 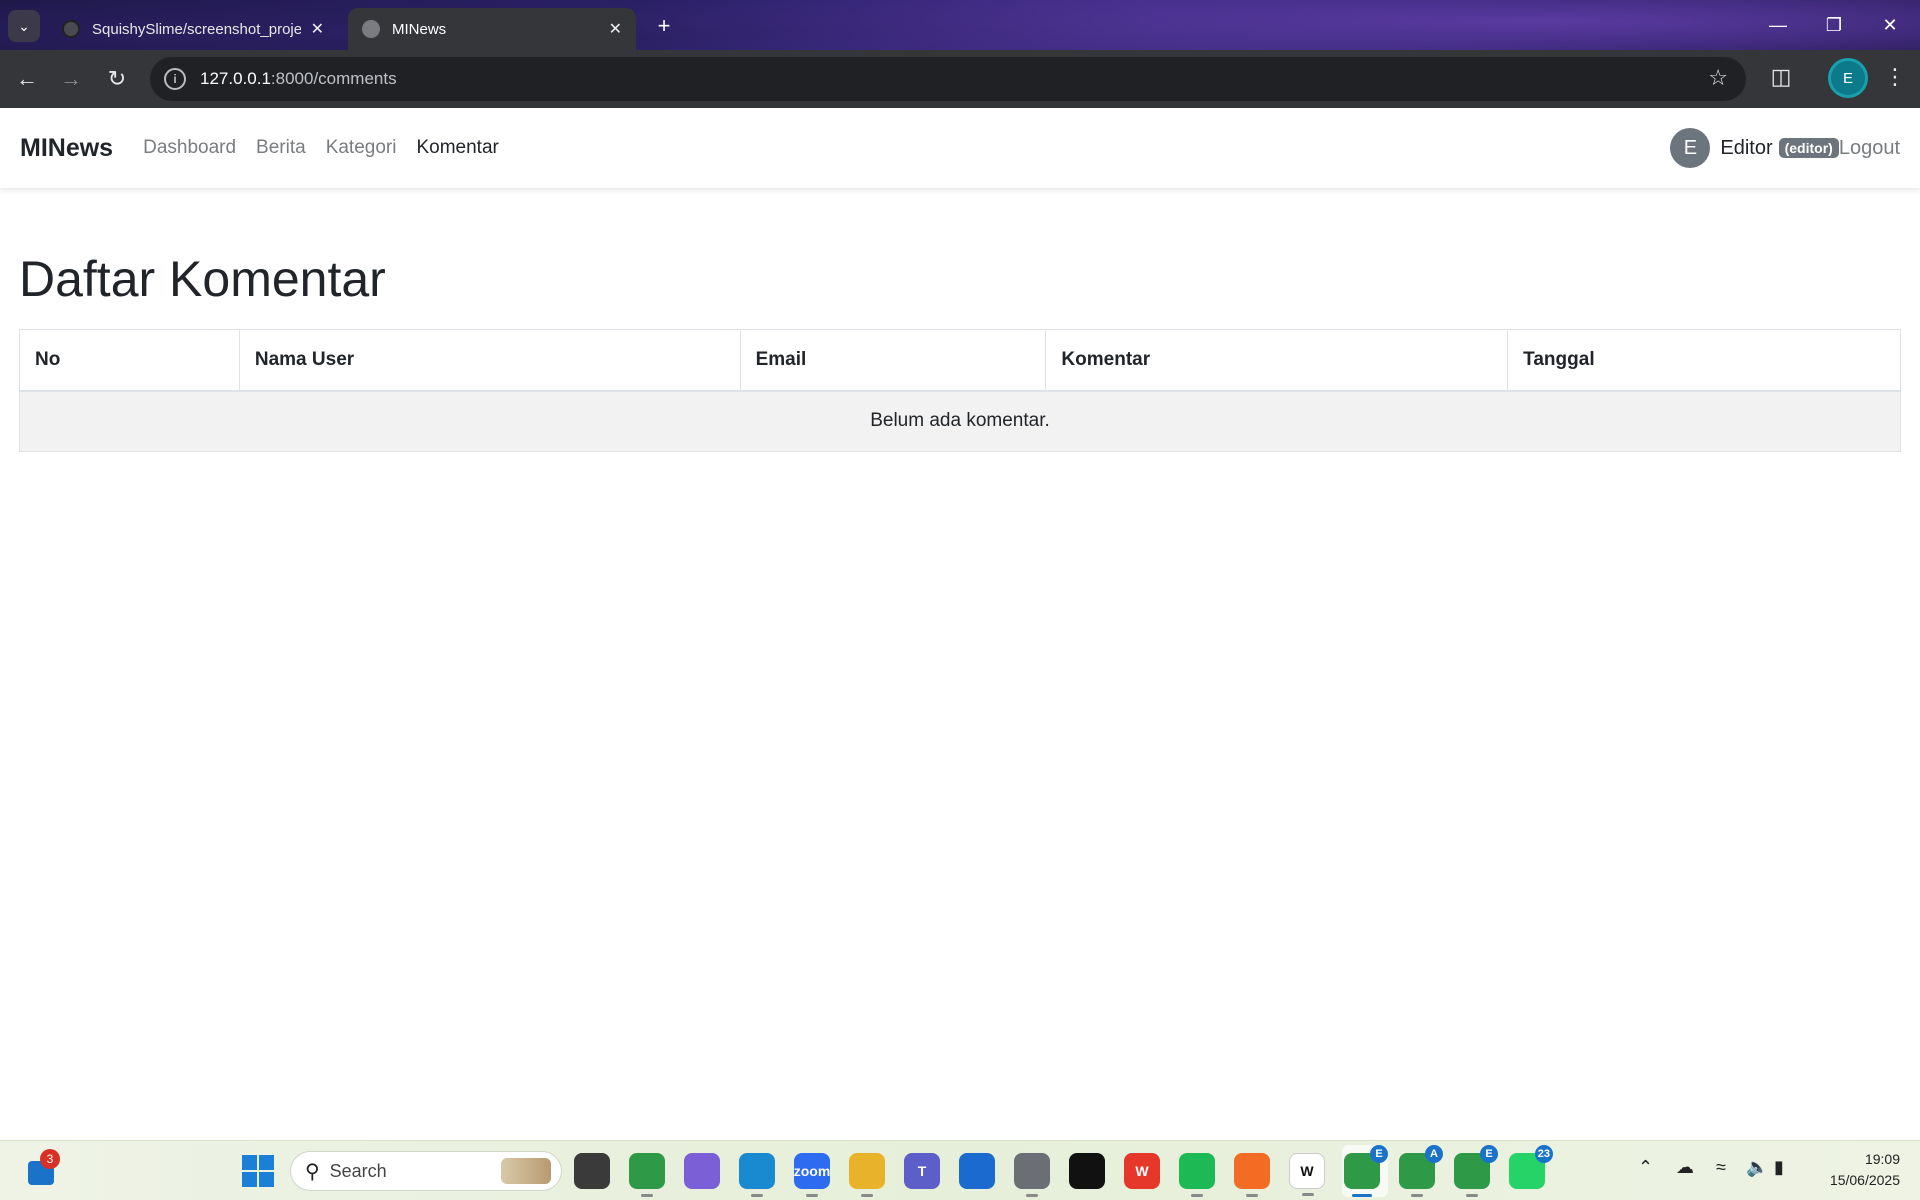 What do you see at coordinates (66, 148) in the screenshot?
I see `brand-logo: MINews` at bounding box center [66, 148].